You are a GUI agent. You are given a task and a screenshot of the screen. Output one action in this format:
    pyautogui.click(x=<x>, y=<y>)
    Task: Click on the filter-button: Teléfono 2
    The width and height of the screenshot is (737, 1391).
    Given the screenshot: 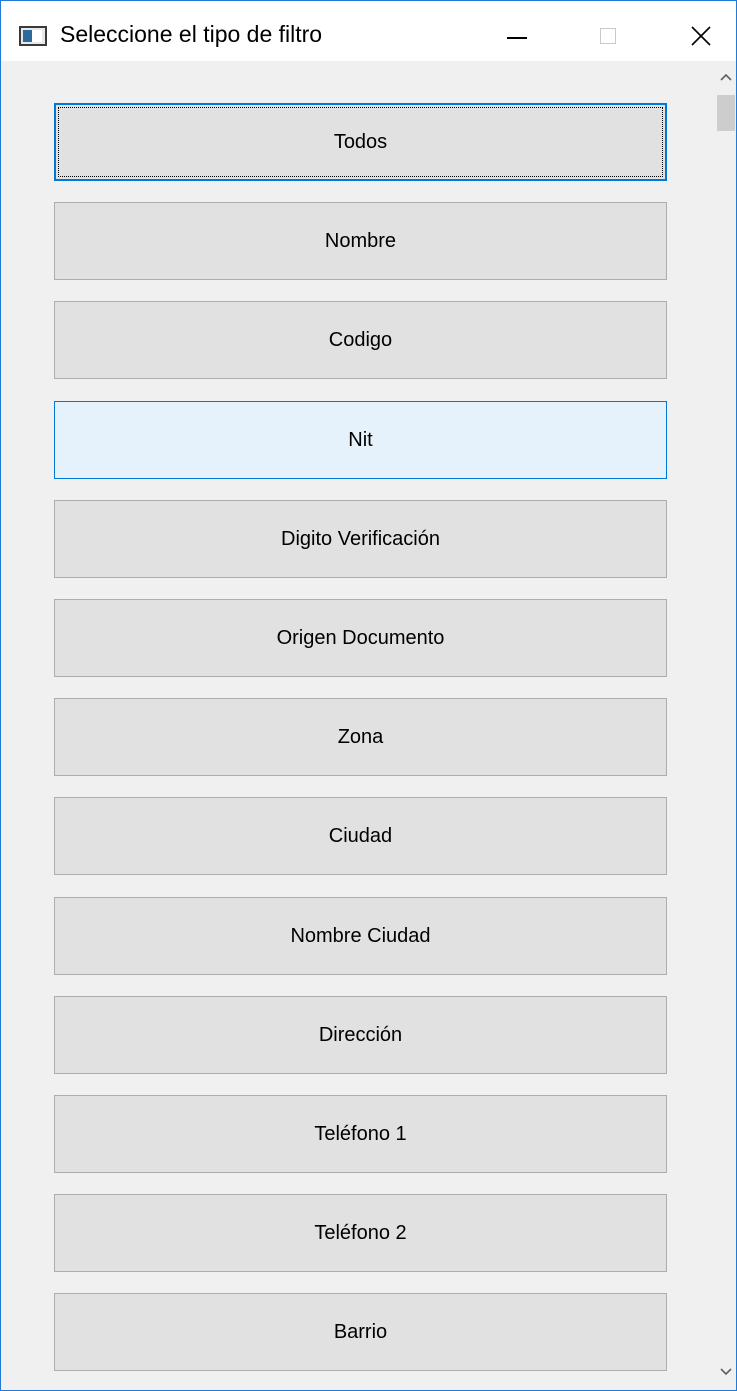 What is the action you would take?
    pyautogui.click(x=360, y=1233)
    